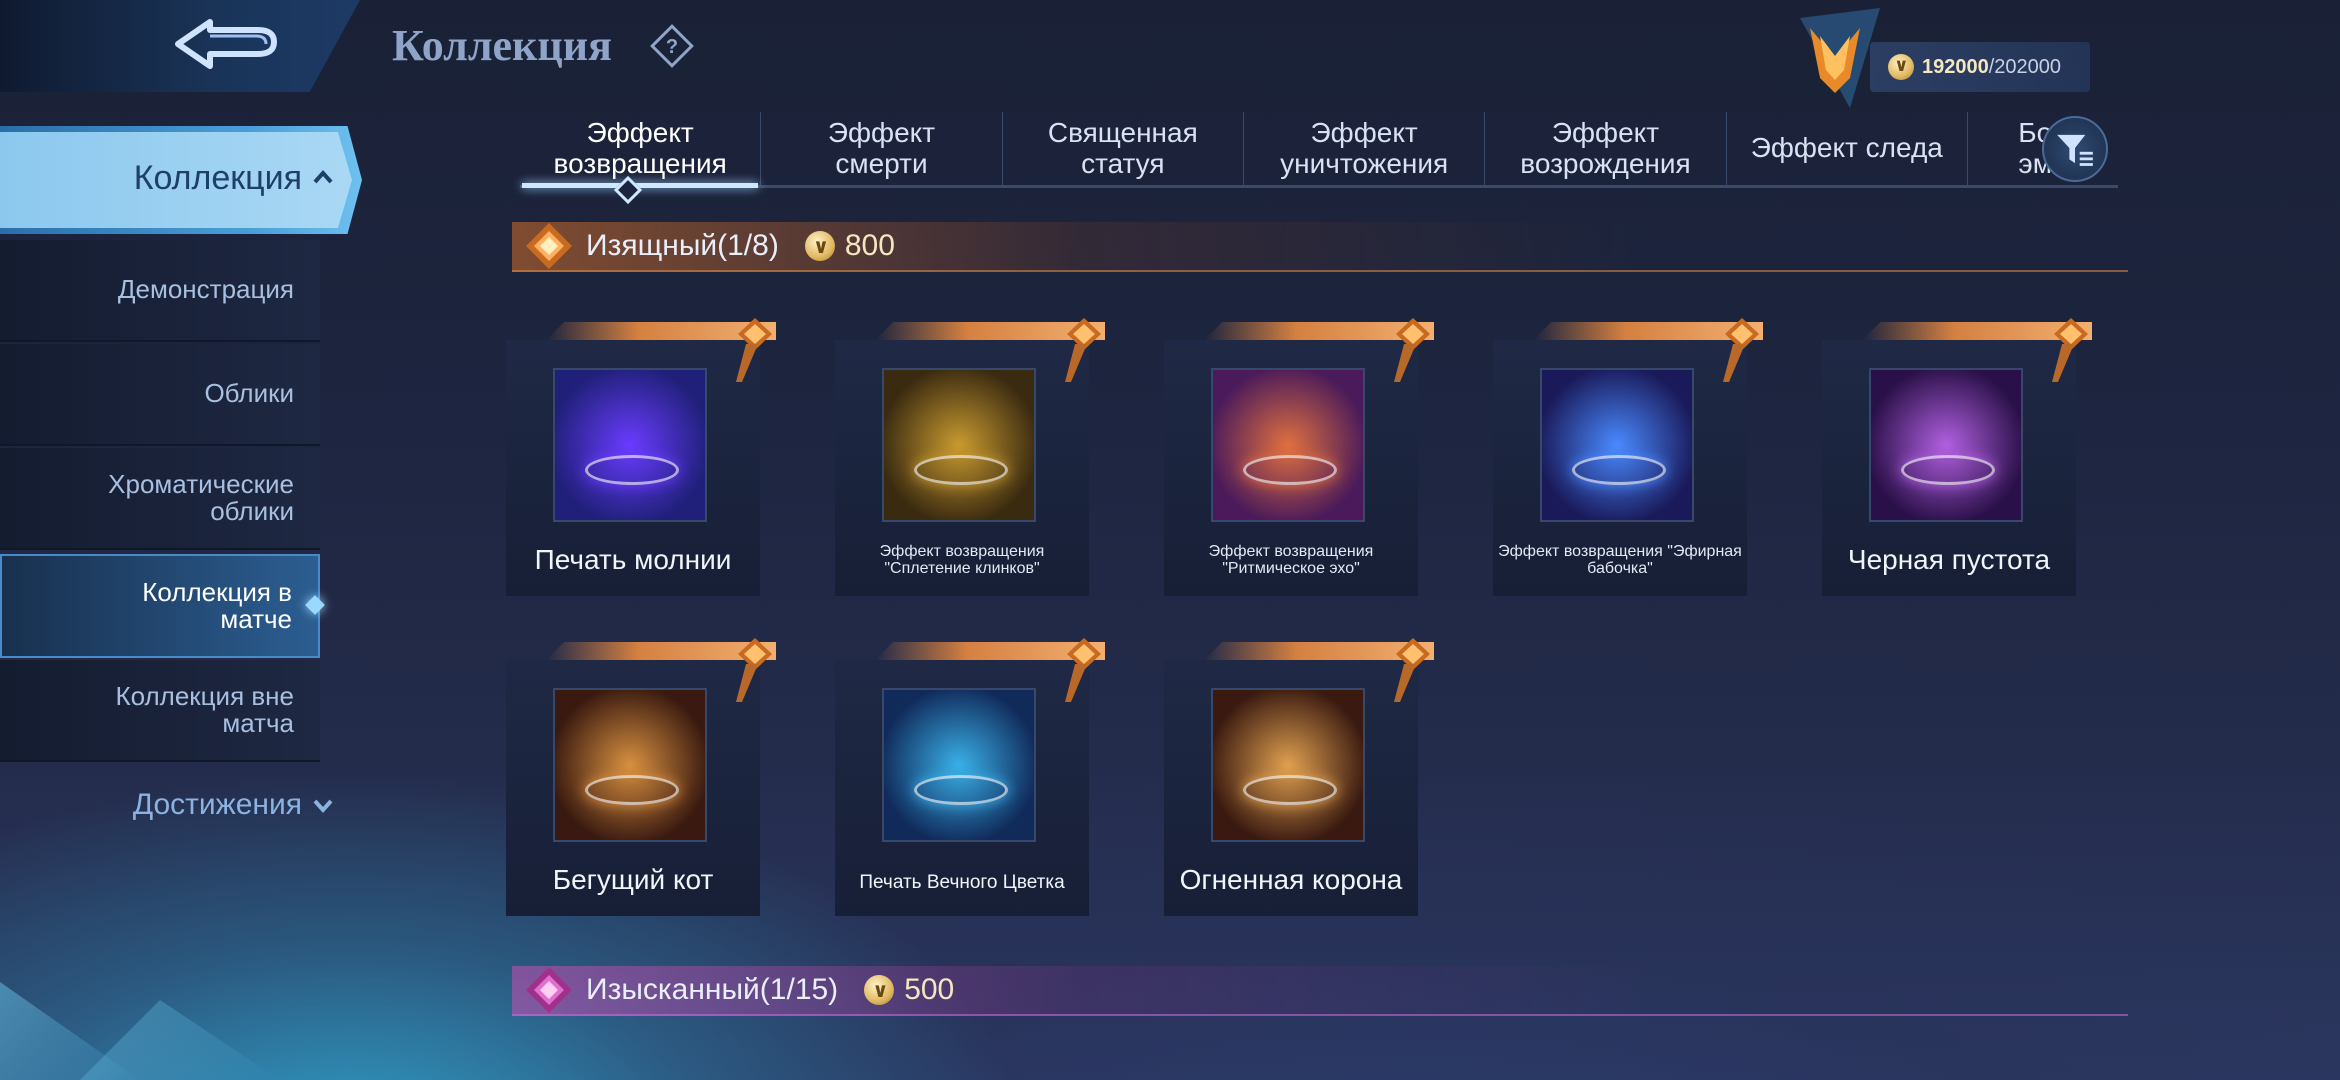 The image size is (2340, 1080). What do you see at coordinates (230, 46) in the screenshot?
I see `back-arrow-icon` at bounding box center [230, 46].